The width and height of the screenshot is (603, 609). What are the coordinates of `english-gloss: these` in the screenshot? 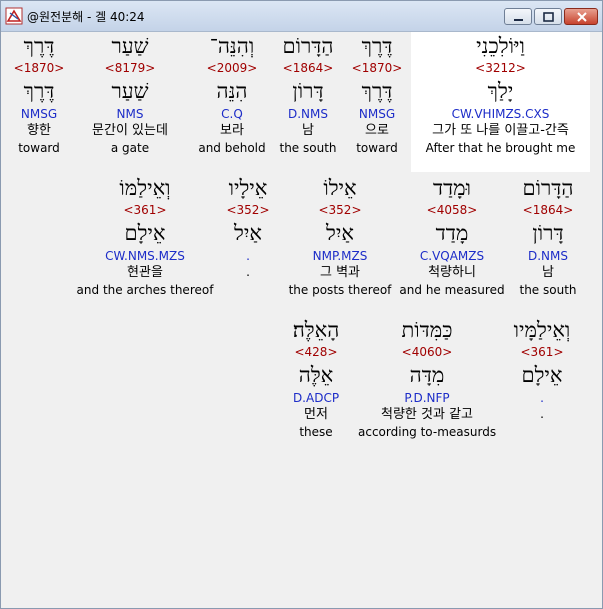 It's located at (316, 432).